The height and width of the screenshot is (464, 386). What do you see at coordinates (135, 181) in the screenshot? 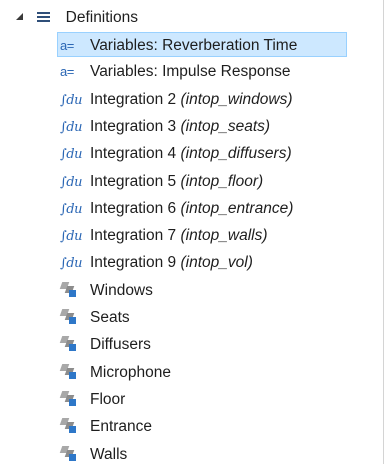
I see `tree-node-label: Integration 5` at bounding box center [135, 181].